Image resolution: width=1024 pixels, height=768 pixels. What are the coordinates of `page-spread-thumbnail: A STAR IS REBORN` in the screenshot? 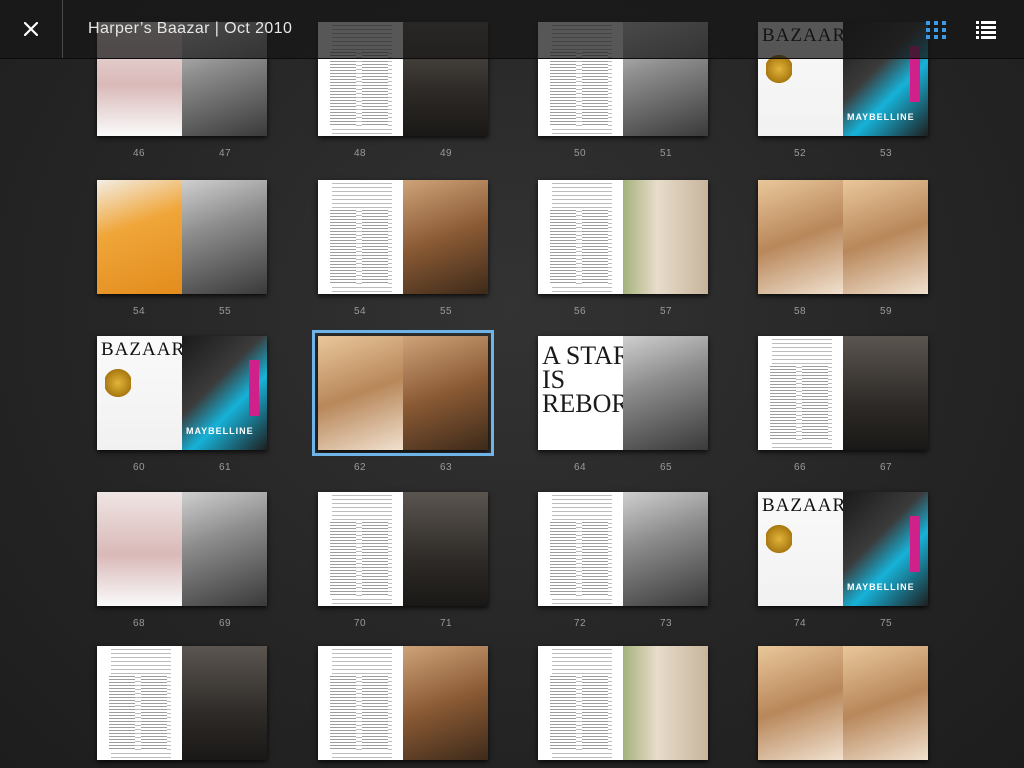 It's located at (623, 393).